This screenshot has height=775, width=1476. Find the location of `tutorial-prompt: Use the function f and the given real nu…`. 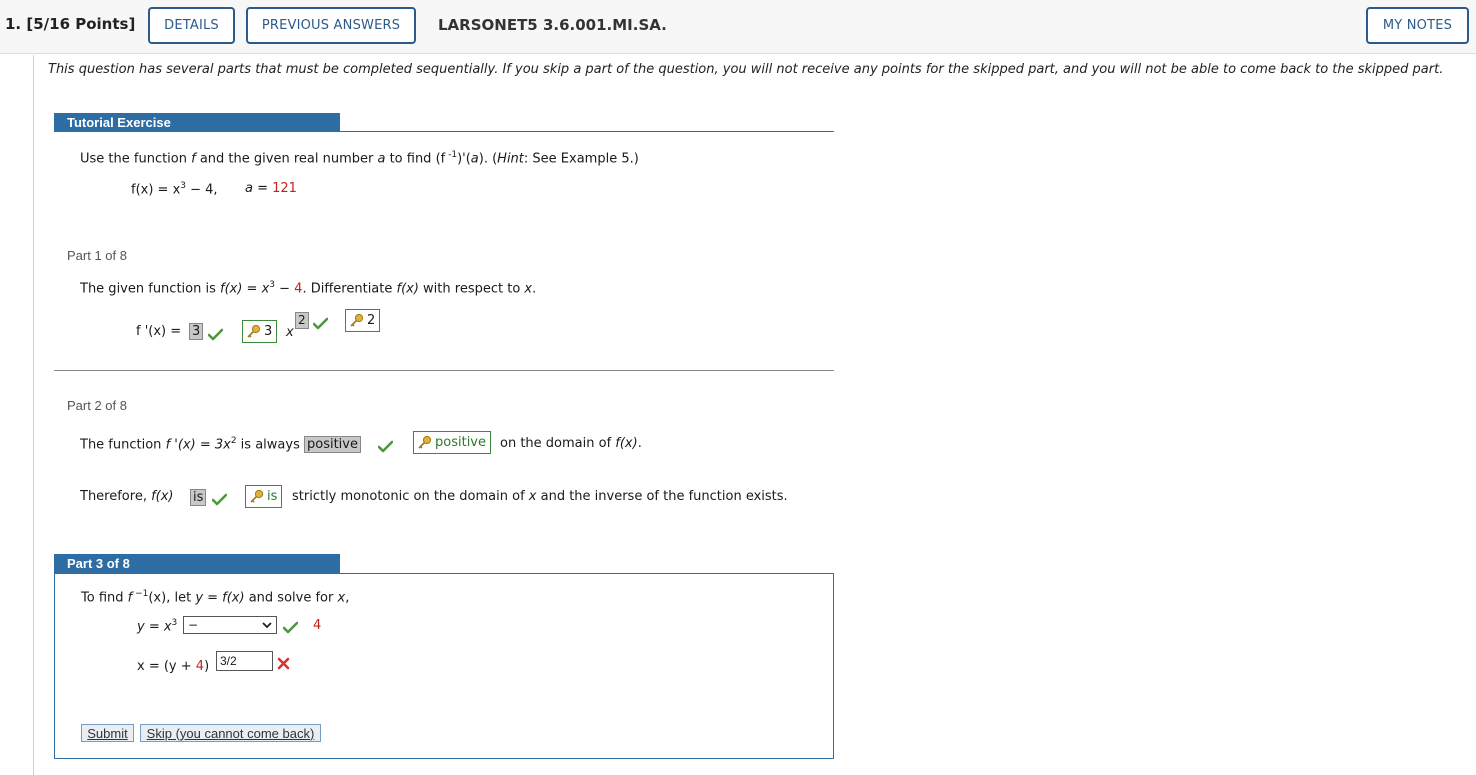

tutorial-prompt: Use the function f and the given real nu… is located at coordinates (359, 158).